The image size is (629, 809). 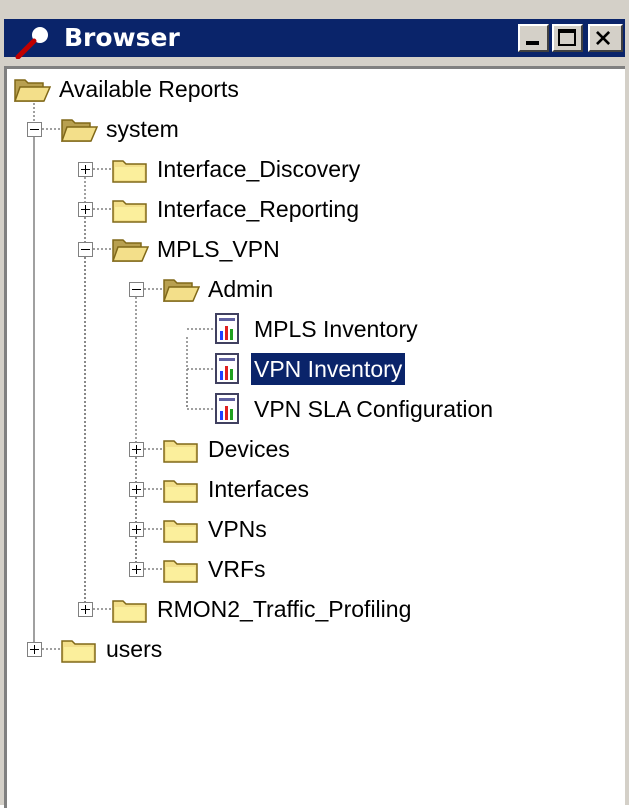 What do you see at coordinates (336, 329) in the screenshot?
I see `node-label: MPLS Inventory` at bounding box center [336, 329].